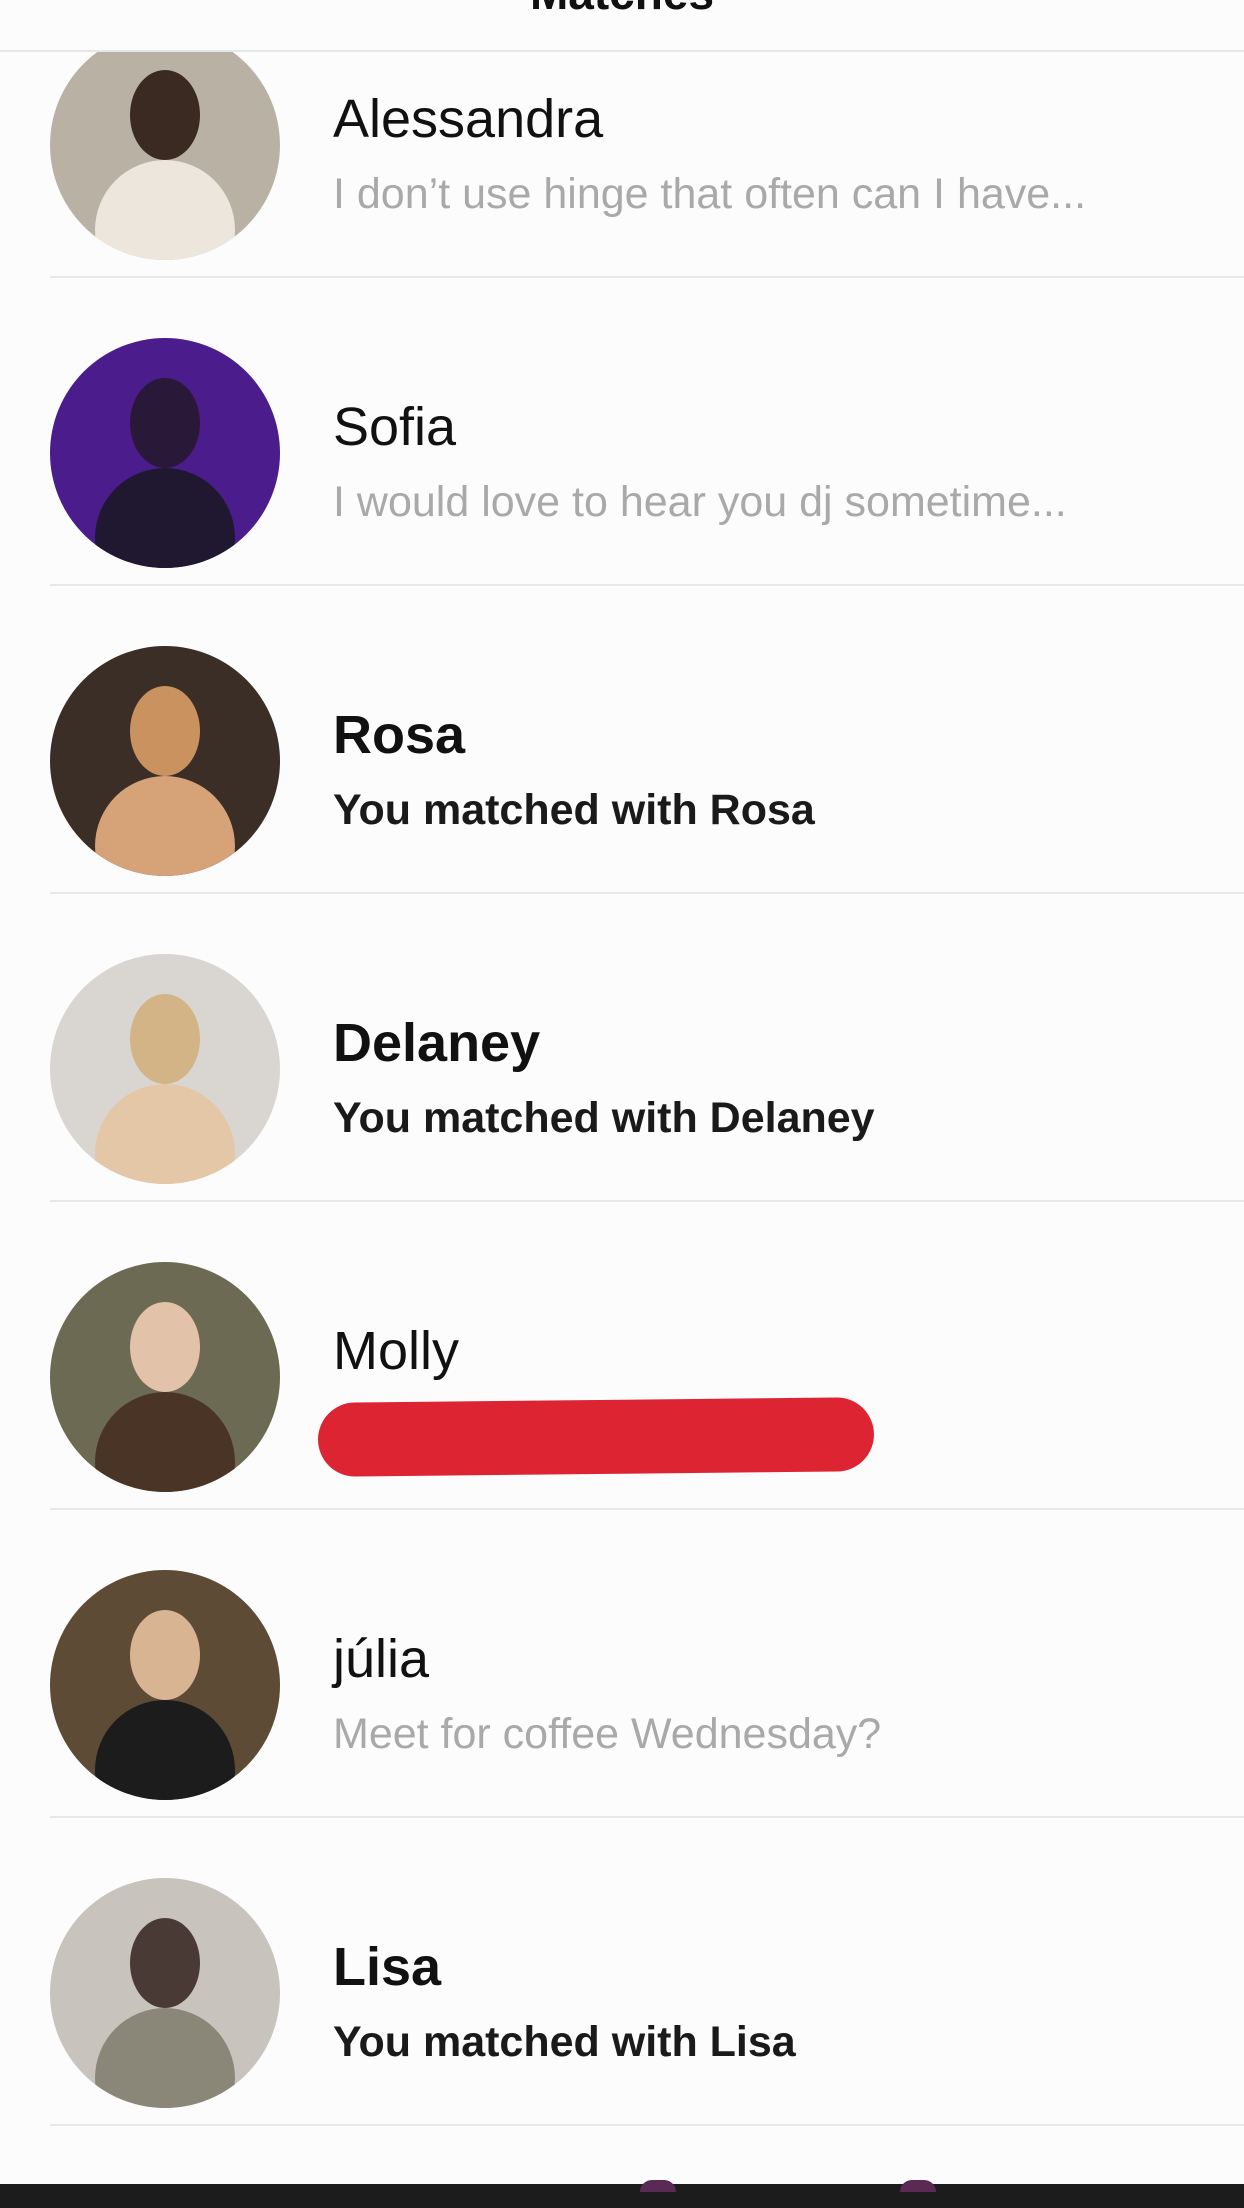 This screenshot has height=2208, width=1244. What do you see at coordinates (596, 1437) in the screenshot?
I see `redaction-mark` at bounding box center [596, 1437].